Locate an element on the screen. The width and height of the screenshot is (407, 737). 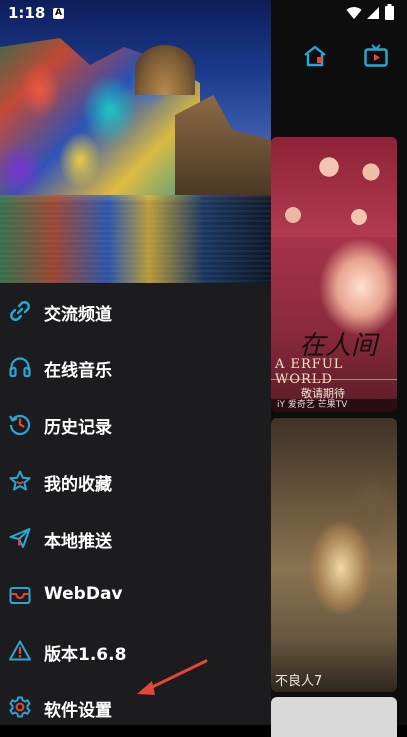
poster-art is located at coordinates (334, 187).